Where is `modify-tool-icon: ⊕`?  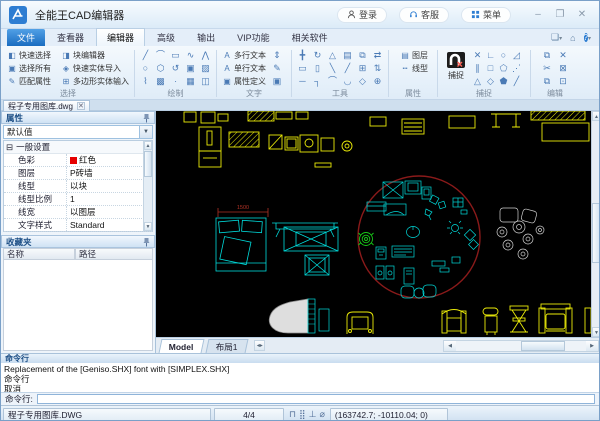 modify-tool-icon: ⊕ is located at coordinates (377, 81).